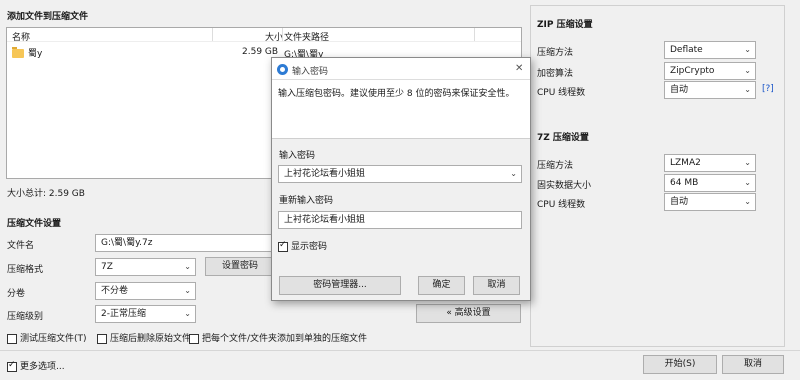 The height and width of the screenshot is (380, 800). Describe the element at coordinates (145, 267) in the screenshot. I see `format-select: 7Z ⌄` at that location.